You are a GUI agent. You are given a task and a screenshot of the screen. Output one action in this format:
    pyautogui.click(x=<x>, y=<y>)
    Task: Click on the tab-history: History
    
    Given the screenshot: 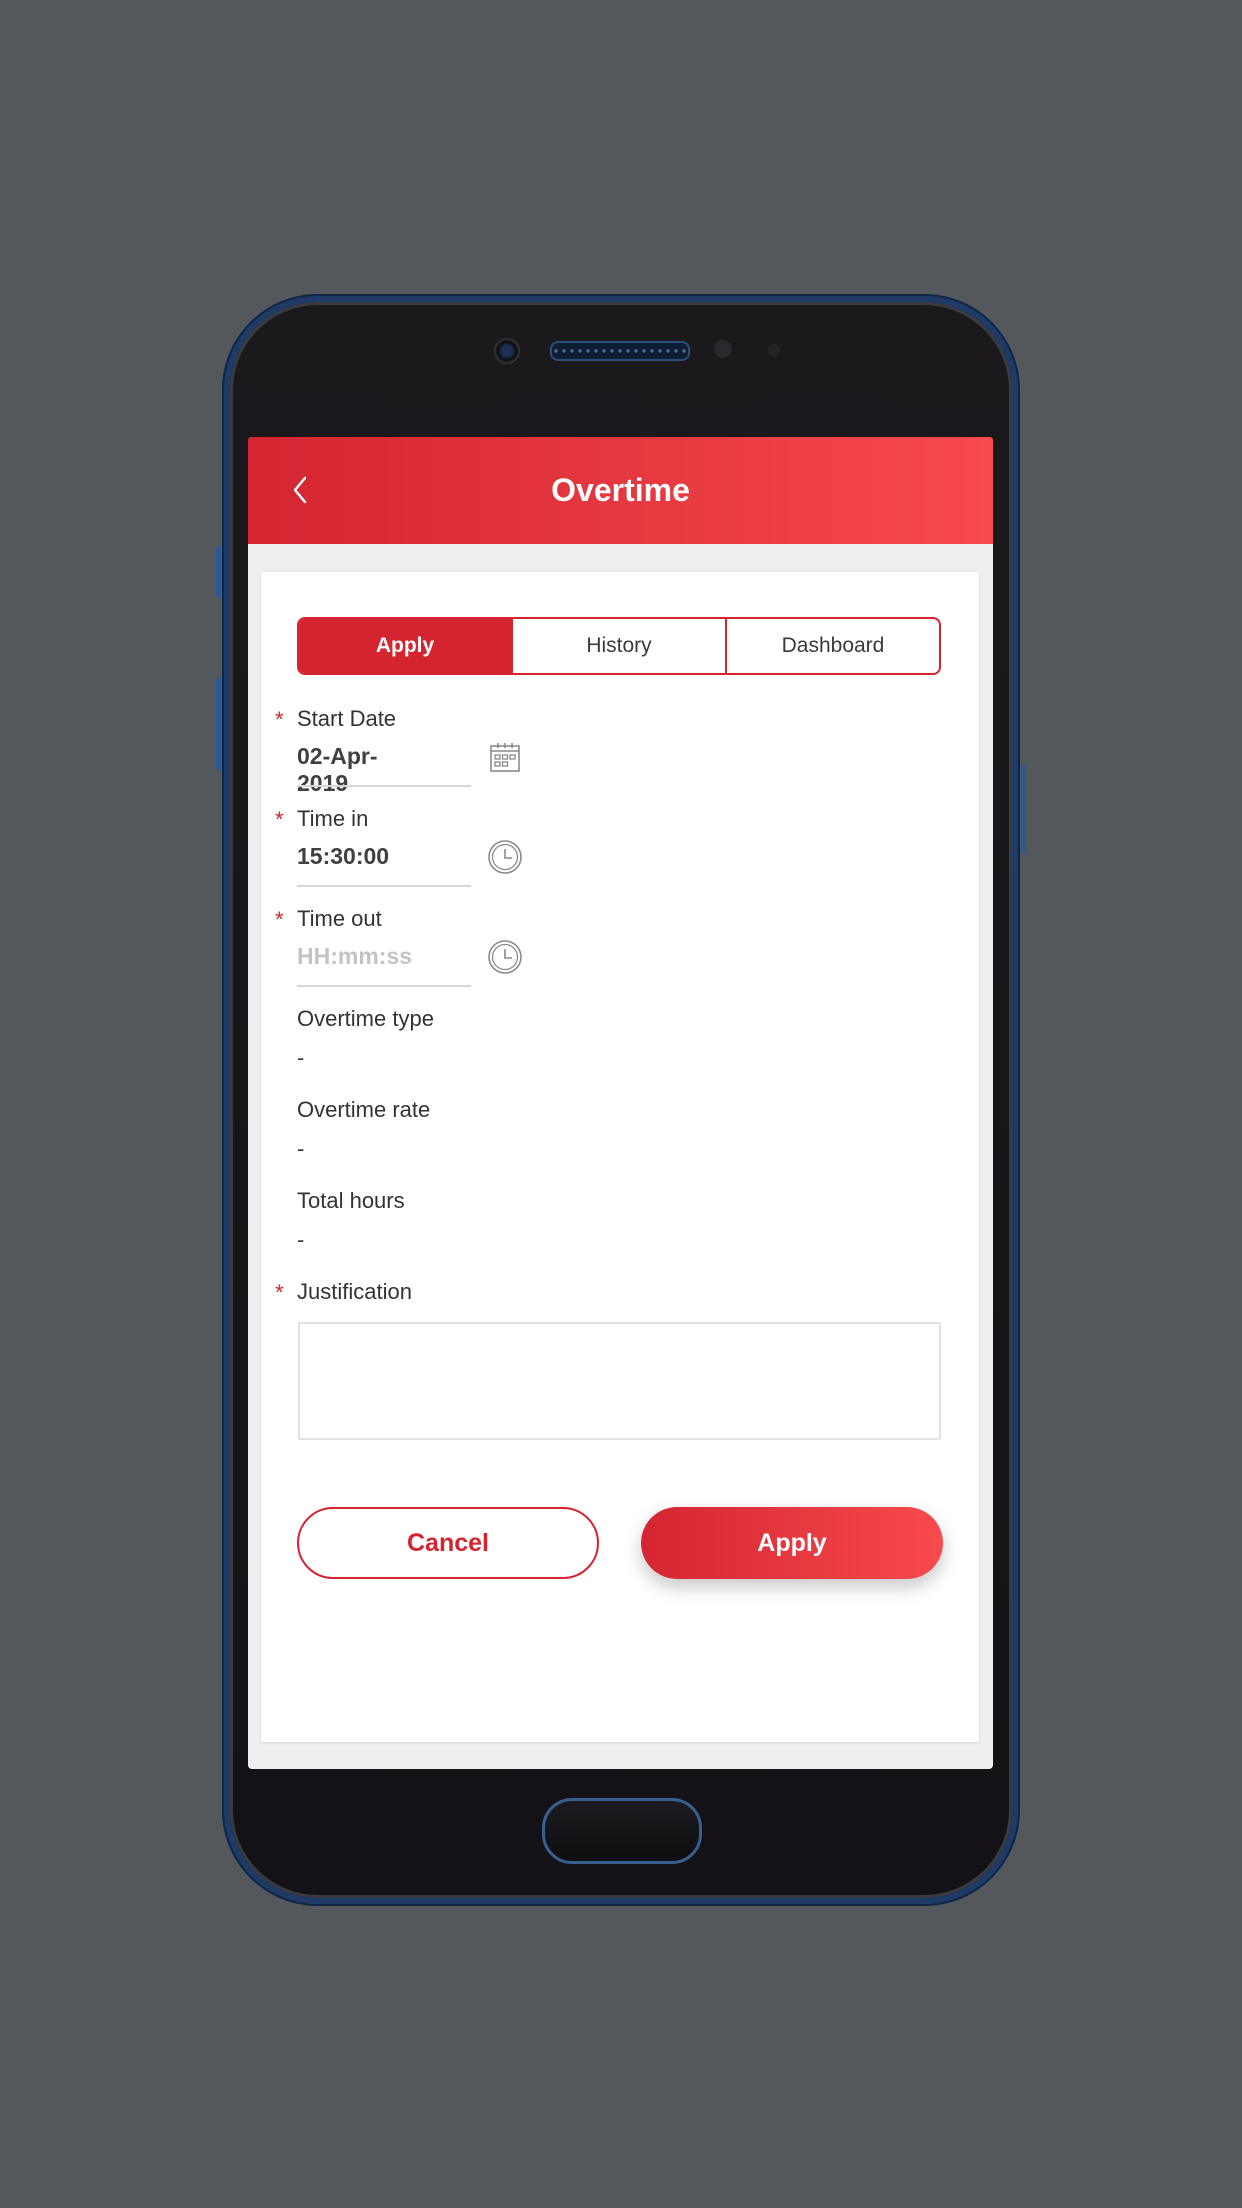 What is the action you would take?
    pyautogui.click(x=618, y=646)
    